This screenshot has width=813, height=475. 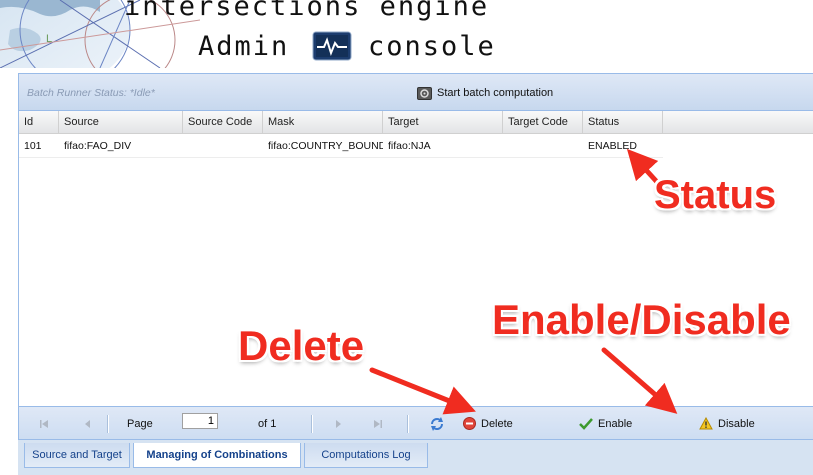 What do you see at coordinates (623, 122) in the screenshot?
I see `column-header-status: Status` at bounding box center [623, 122].